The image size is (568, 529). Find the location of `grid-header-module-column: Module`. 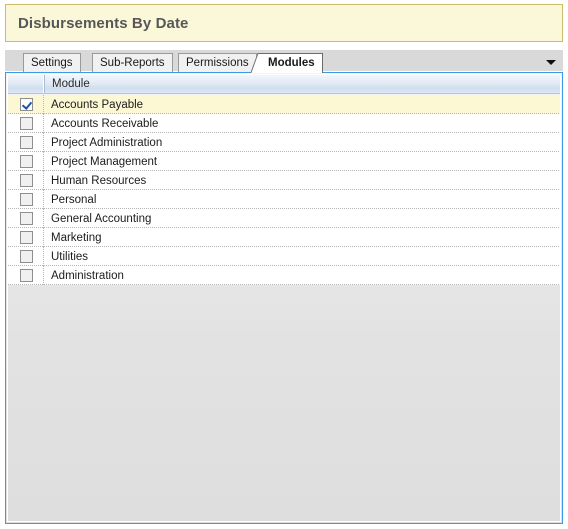

grid-header-module-column: Module is located at coordinates (302, 84).